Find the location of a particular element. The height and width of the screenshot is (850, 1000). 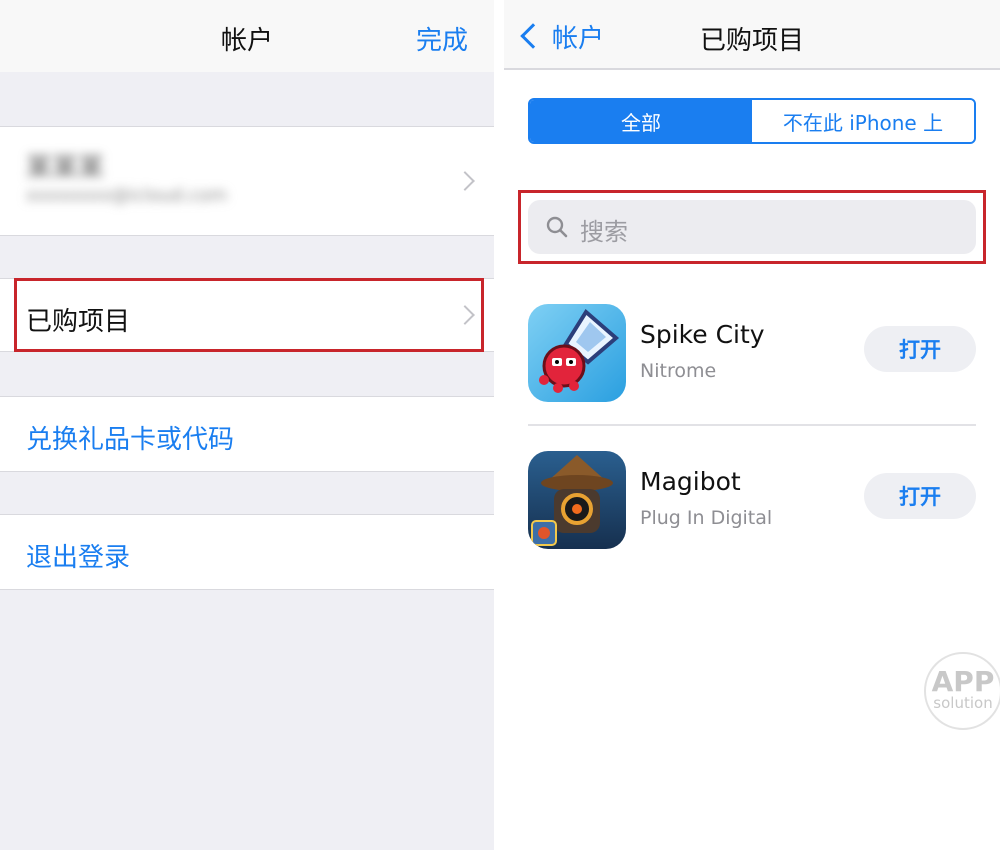

nav-bar: 帐户 完成 is located at coordinates (247, 36).